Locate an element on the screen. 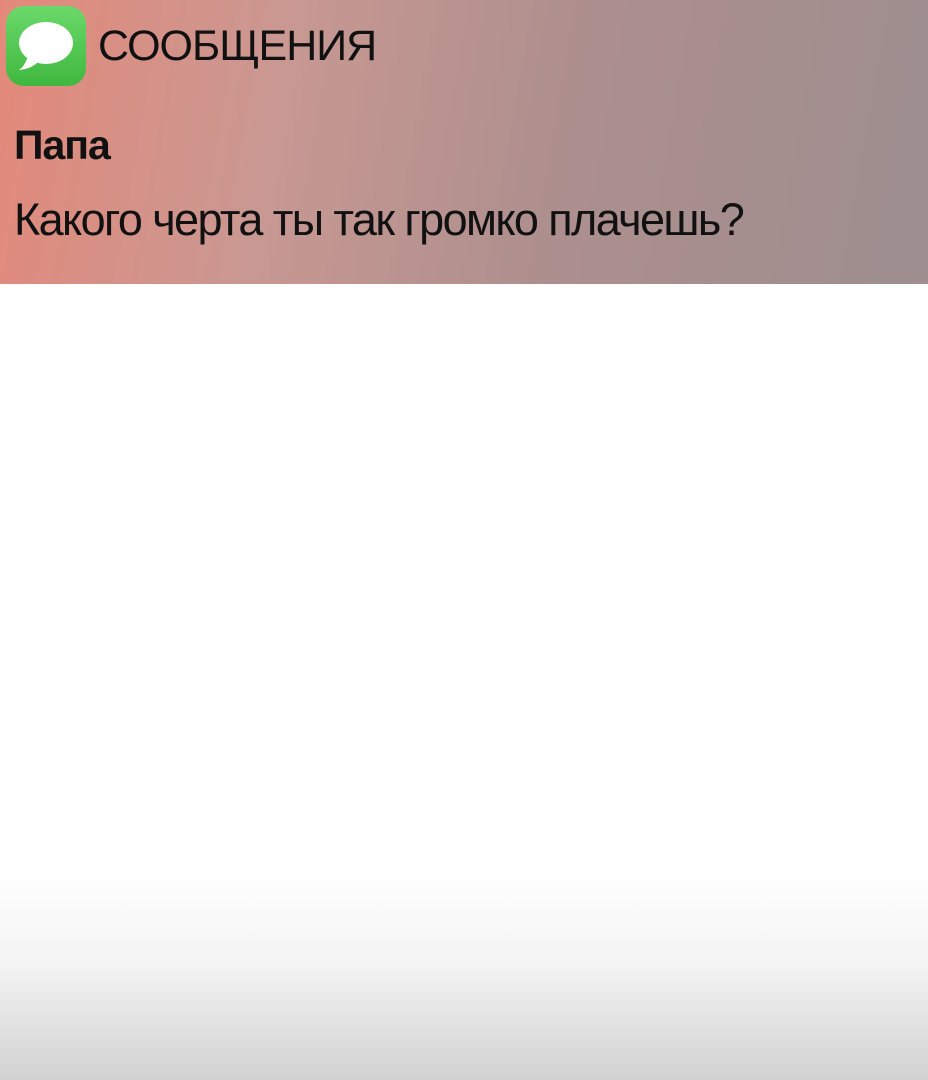 The image size is (928, 1080). sender-name: Папа is located at coordinates (62, 145).